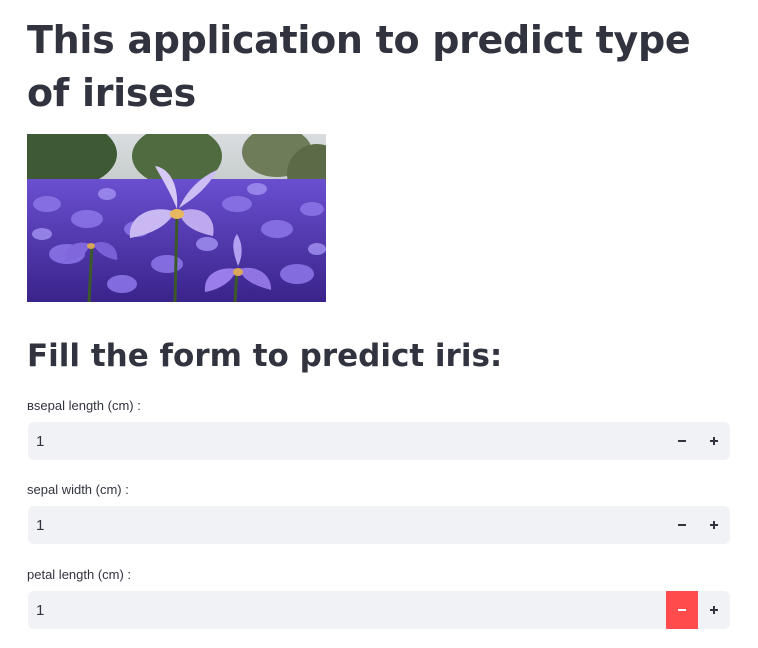  Describe the element at coordinates (79, 574) in the screenshot. I see `petal-length-label: petal length (cm) :` at that location.